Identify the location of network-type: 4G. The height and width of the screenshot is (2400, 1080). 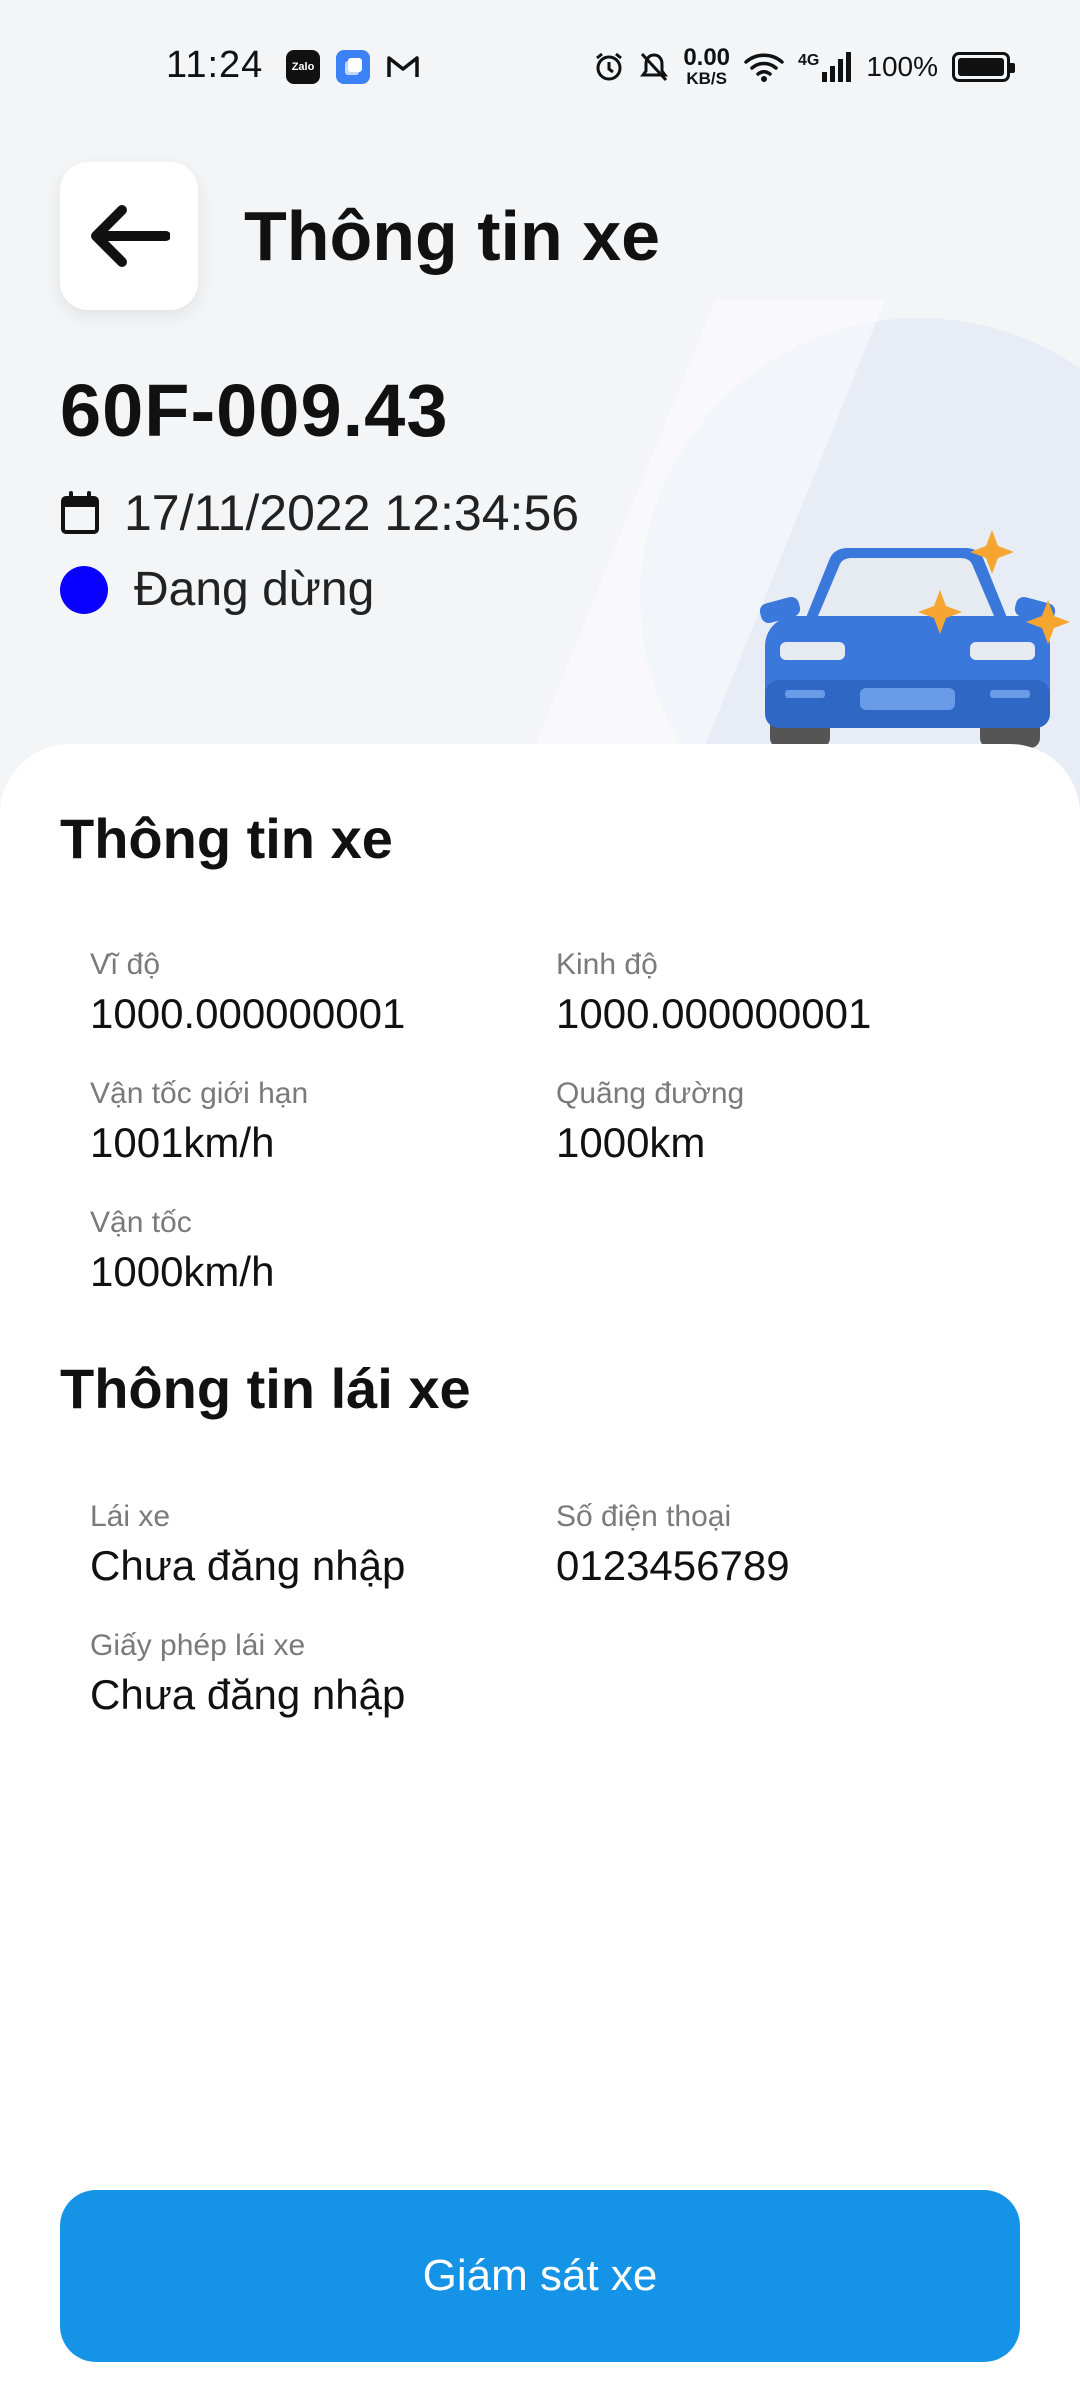
(809, 60).